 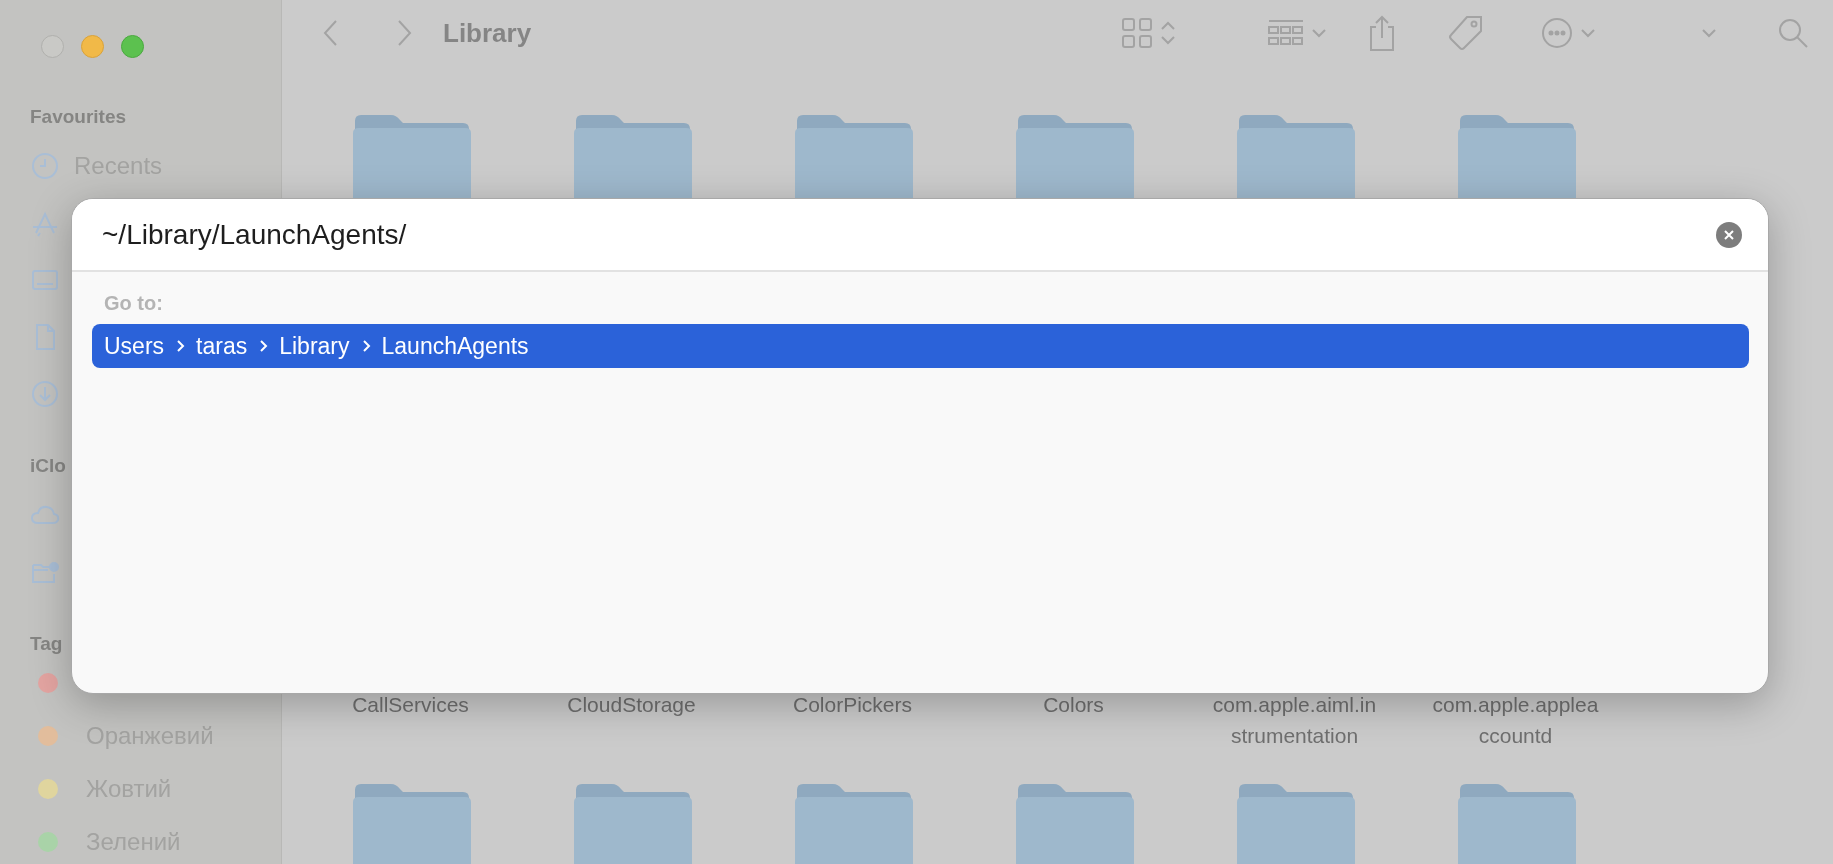 What do you see at coordinates (222, 346) in the screenshot?
I see `folder-path-label: taras` at bounding box center [222, 346].